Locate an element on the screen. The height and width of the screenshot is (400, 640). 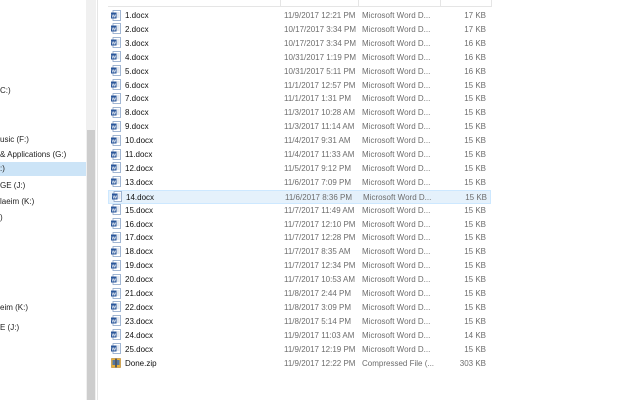
file-name-cell: W 24.docx is located at coordinates (196, 336).